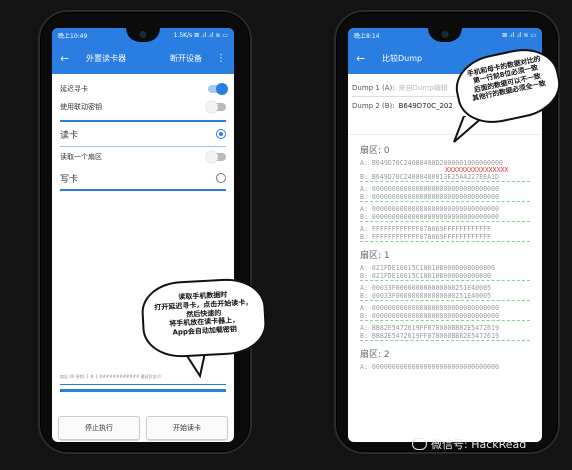 This screenshot has height=470, width=572. I want to click on progress-bar, so click(143, 384).